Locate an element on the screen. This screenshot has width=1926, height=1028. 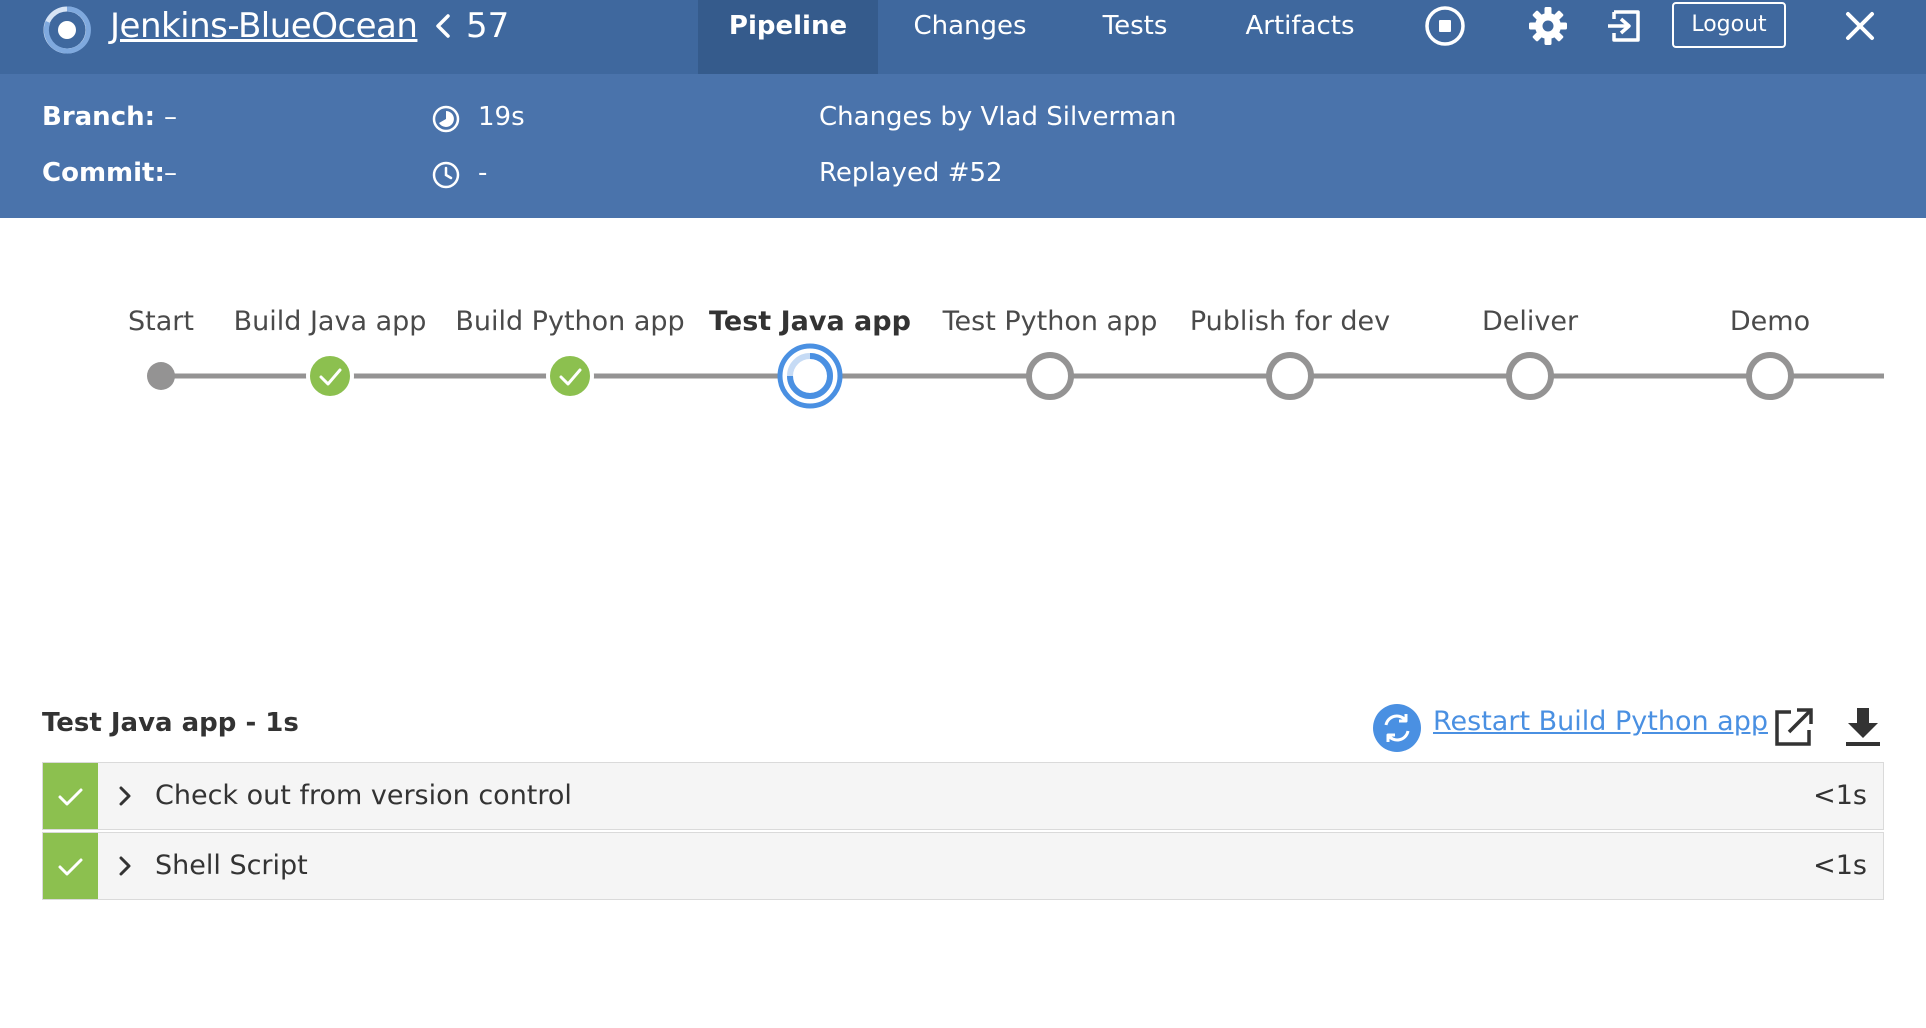
stage-node-build-java-app is located at coordinates (330, 376).